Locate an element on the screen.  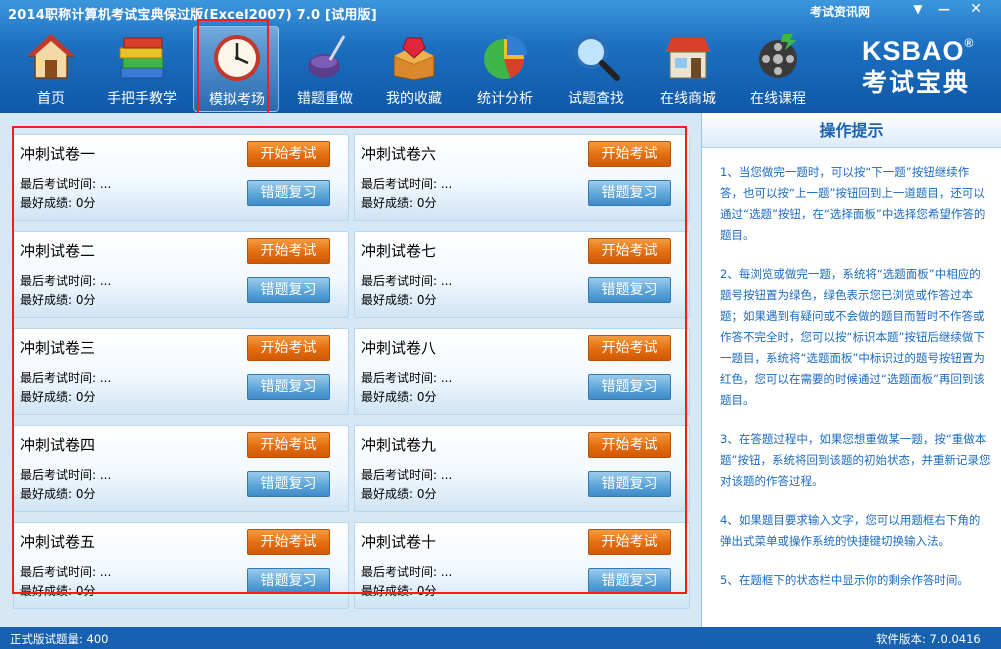
toolbar-tutorial: 手把手教学 is located at coordinates (142, 69).